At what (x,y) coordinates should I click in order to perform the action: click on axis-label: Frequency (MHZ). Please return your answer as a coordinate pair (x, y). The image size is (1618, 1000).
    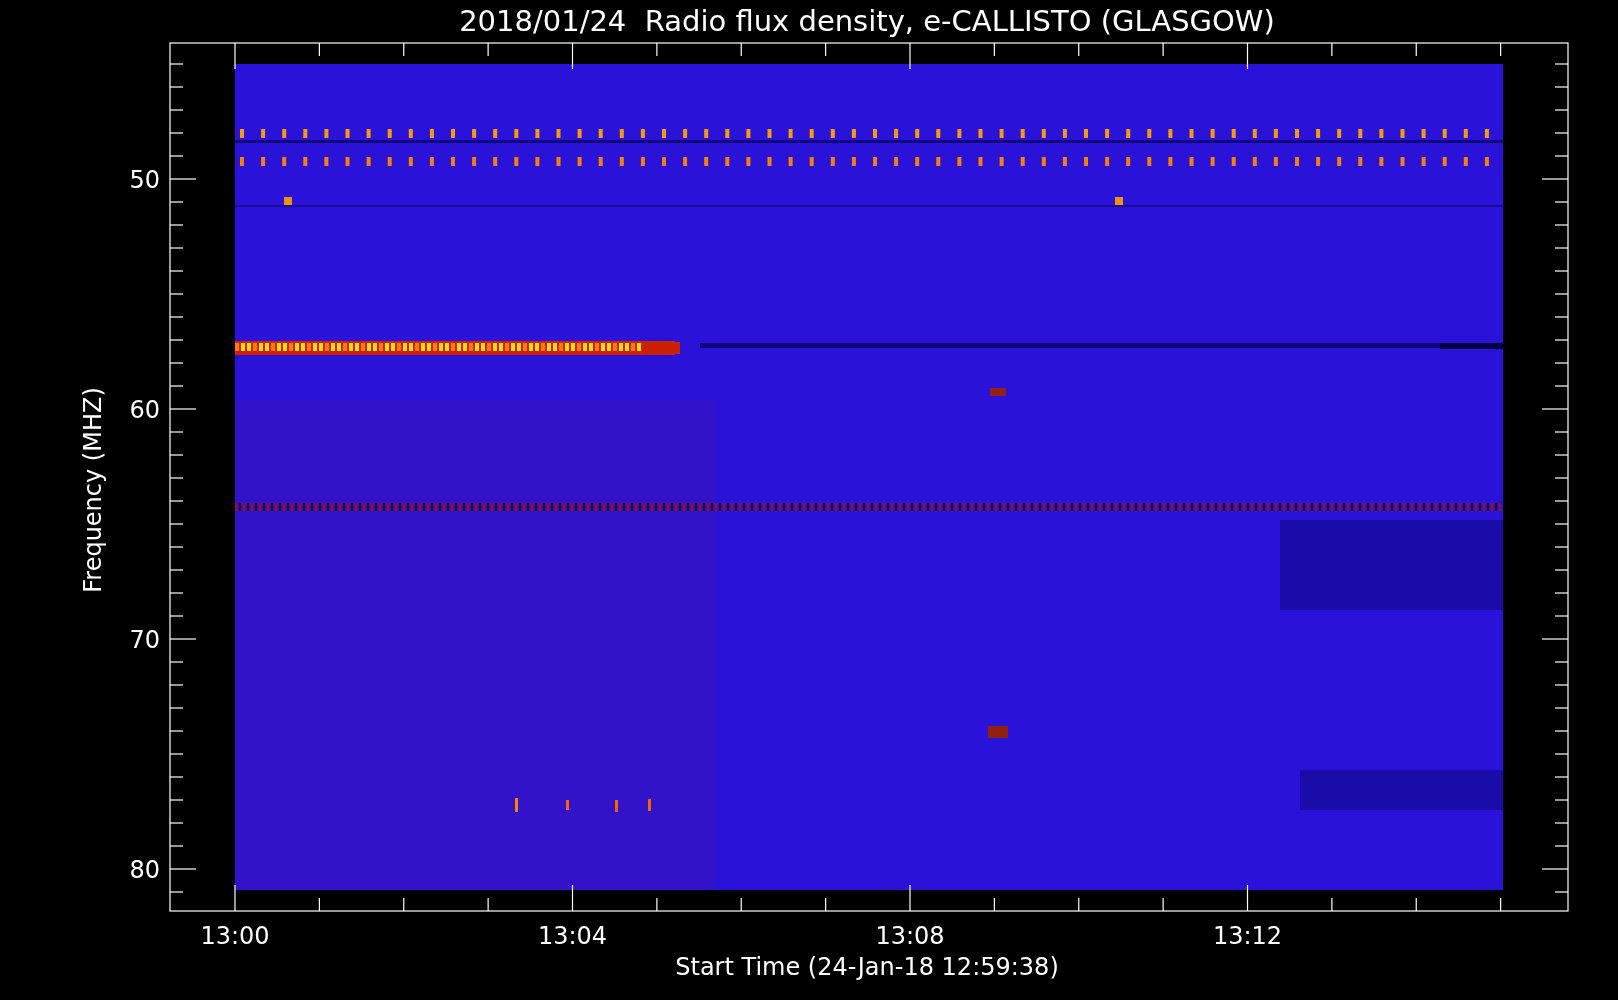
    Looking at the image, I should click on (93, 490).